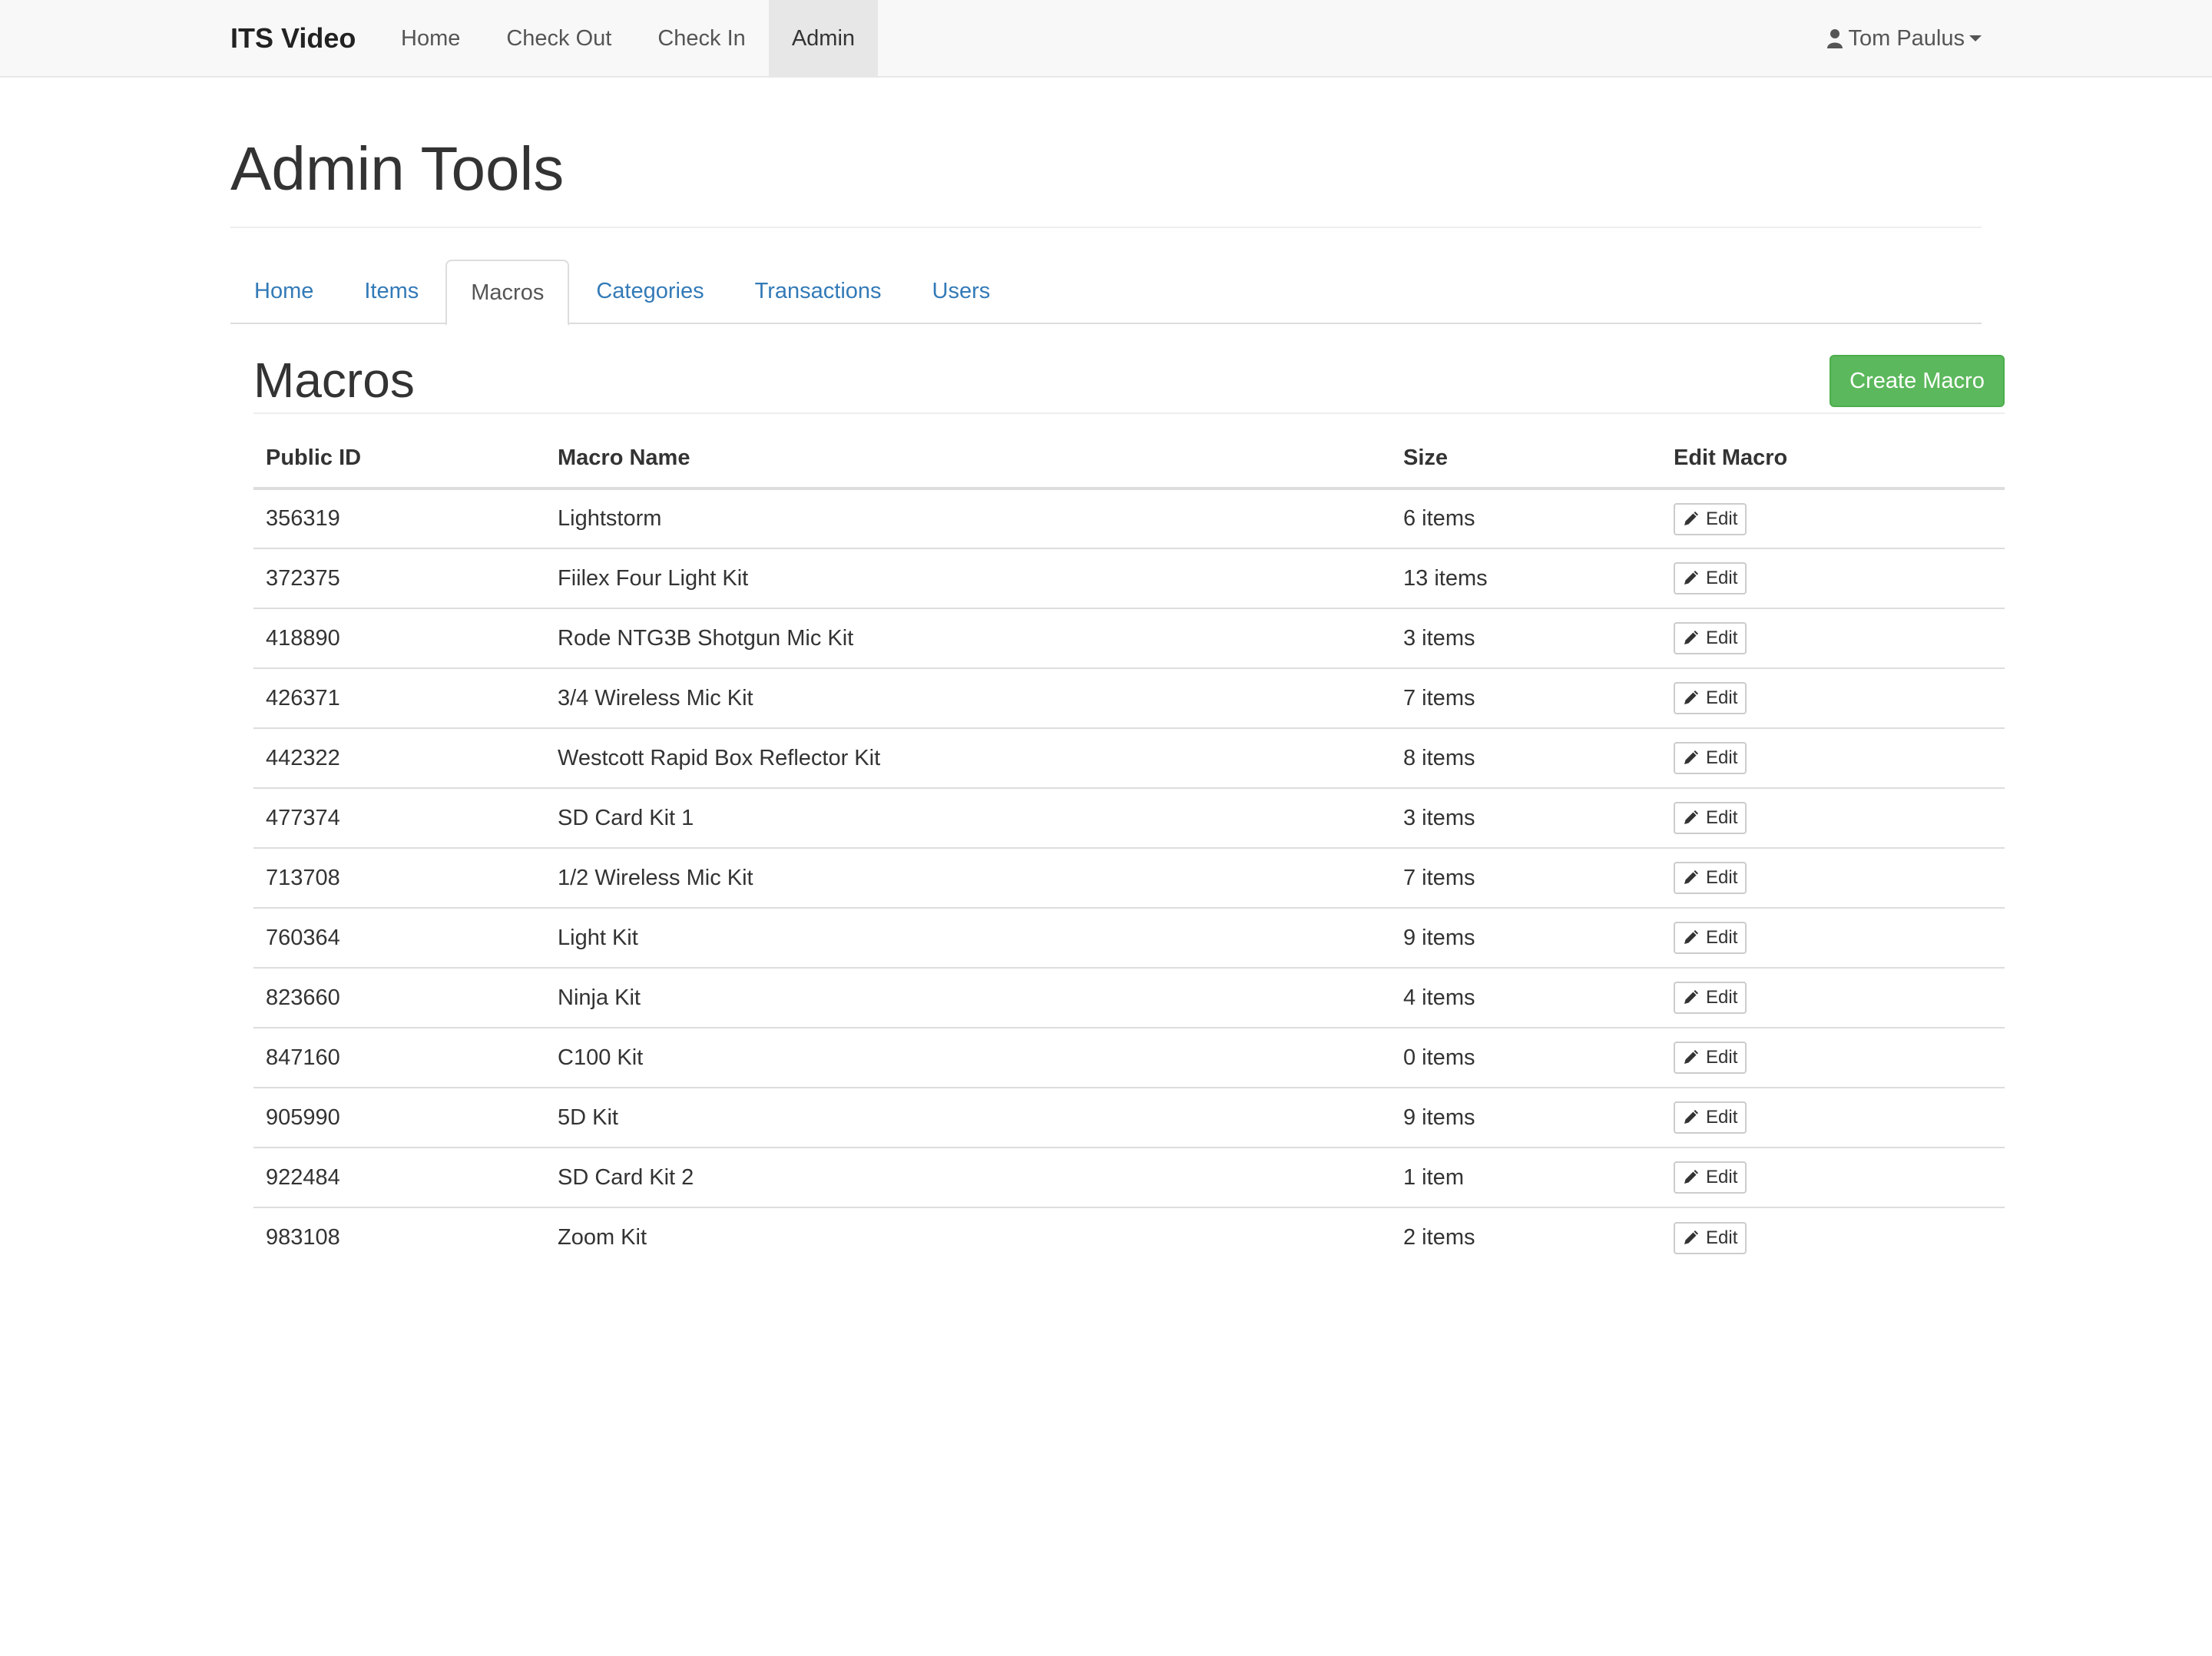  I want to click on user-icon, so click(1835, 38).